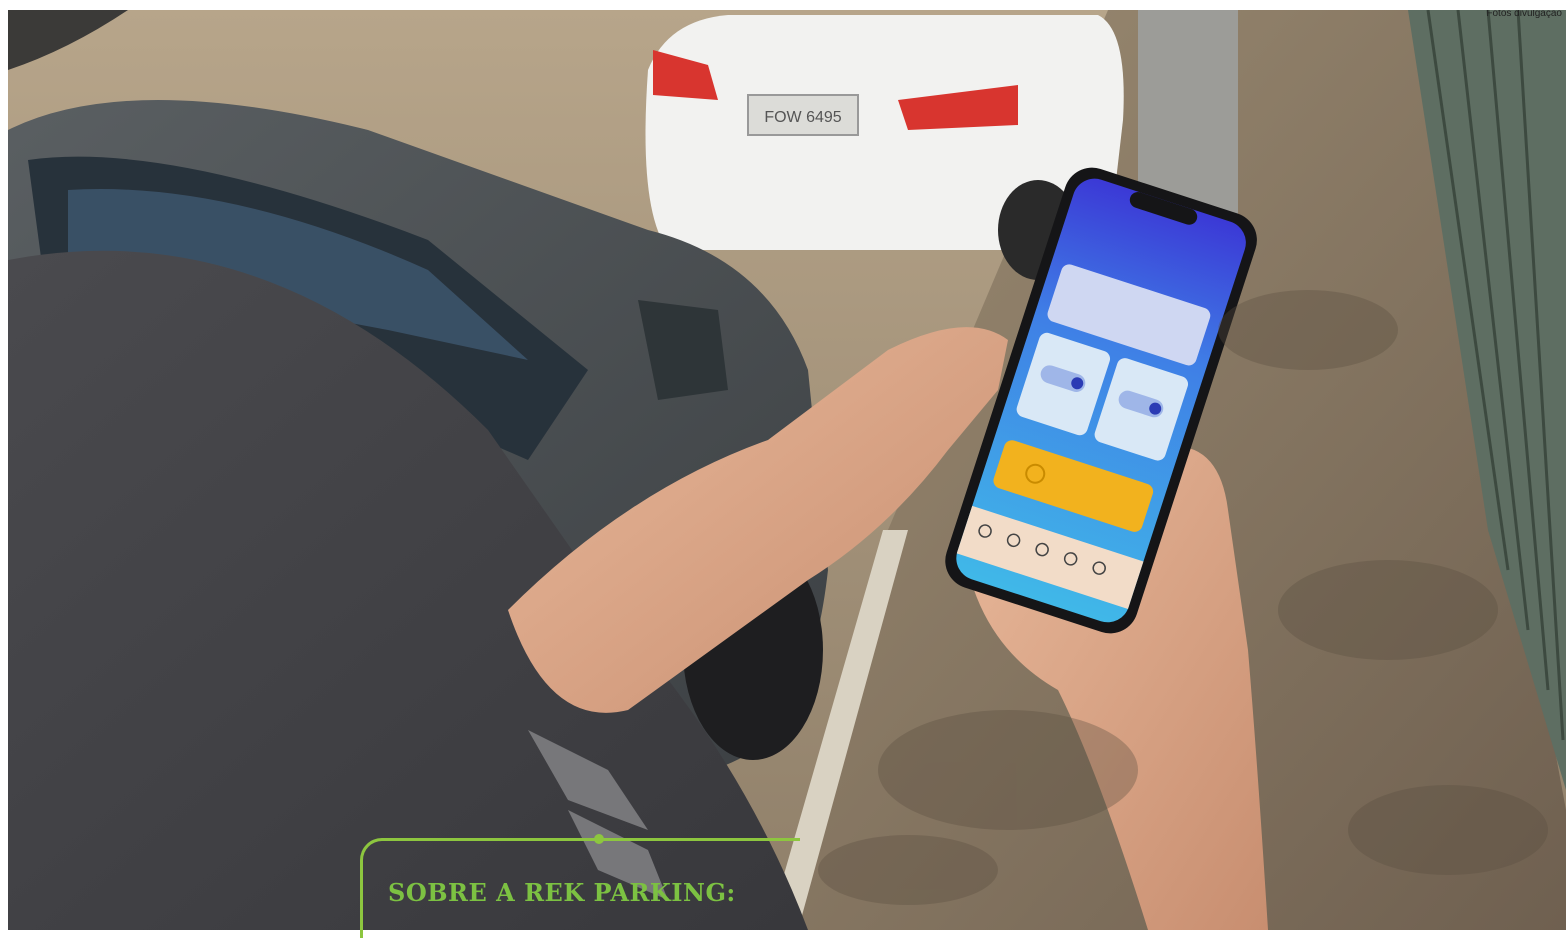  Describe the element at coordinates (802, 117) in the screenshot. I see `license-plate: FOW 6495` at that location.